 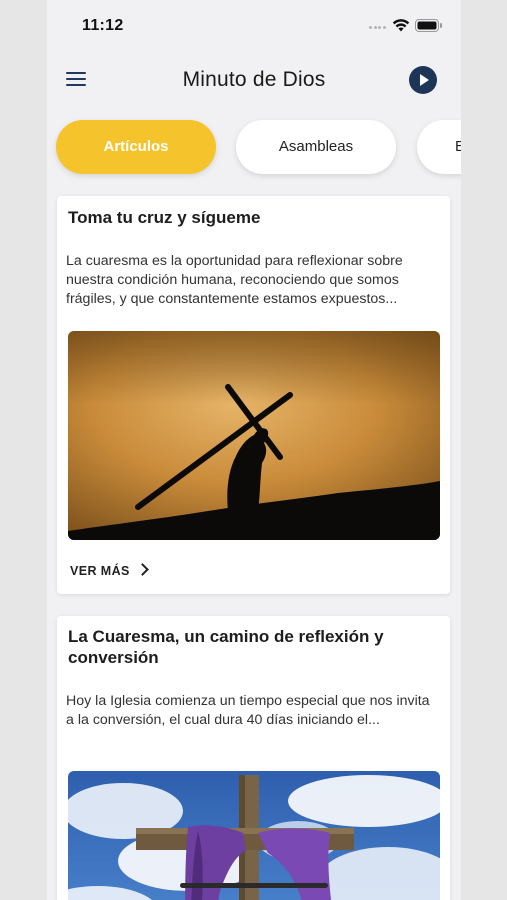 I want to click on article-image, so click(x=254, y=835).